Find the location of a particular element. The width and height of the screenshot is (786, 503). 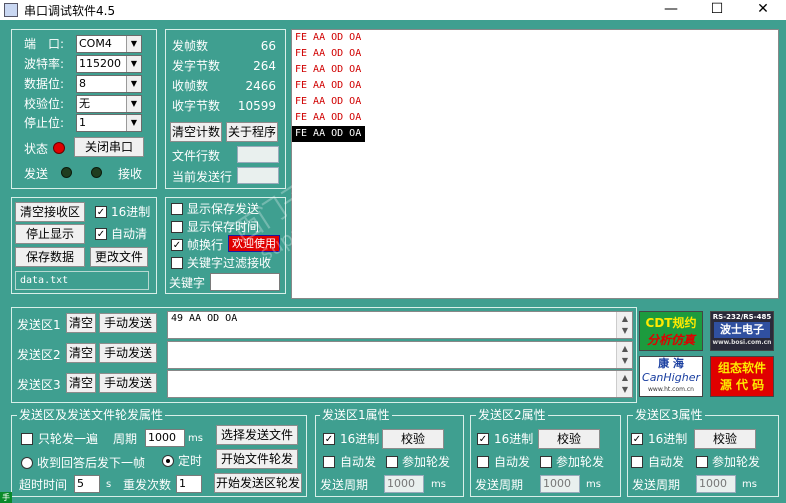

window-title: 串口调试软件4.5 is located at coordinates (70, 11).